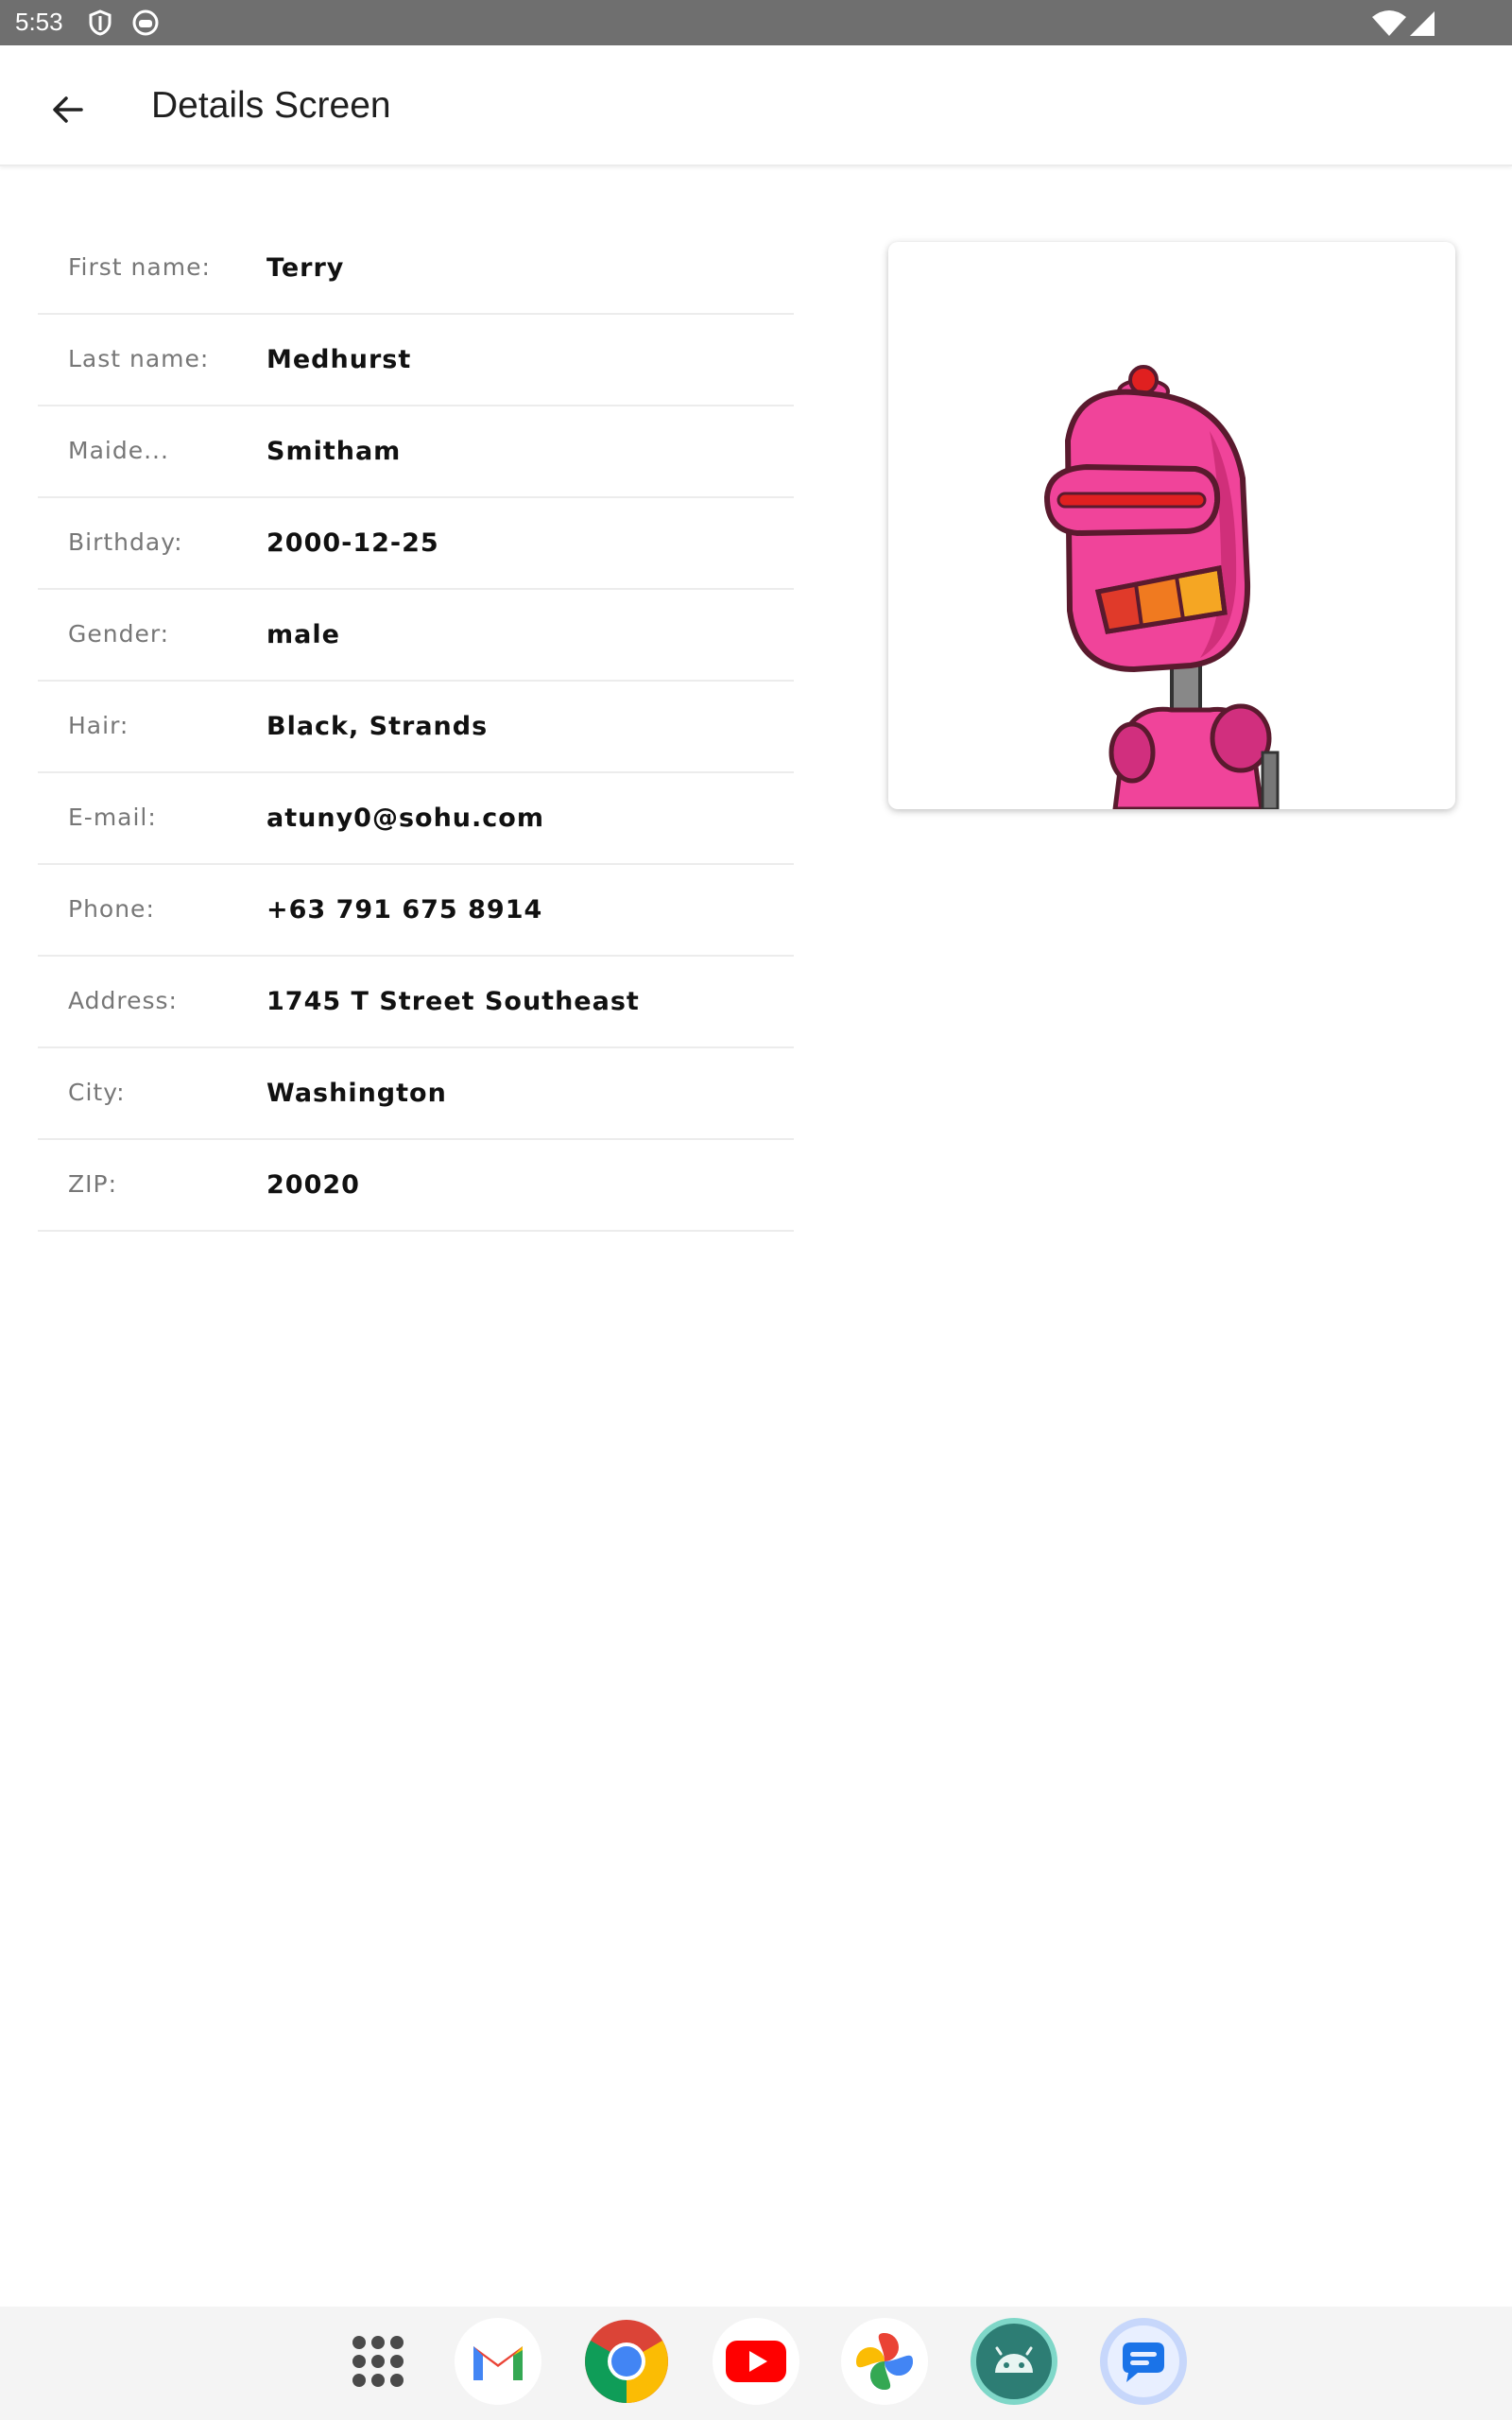 The image size is (1512, 2420). Describe the element at coordinates (139, 358) in the screenshot. I see `detail-label: Last name:` at that location.